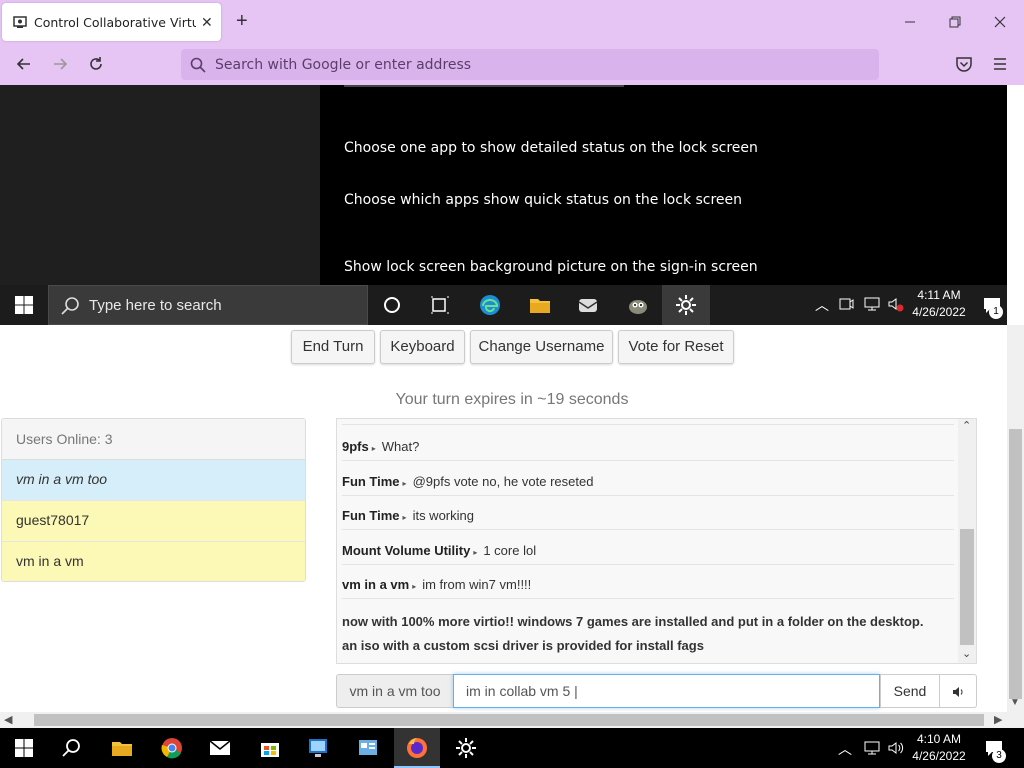  I want to click on chat-scroll-thumb, so click(967, 587).